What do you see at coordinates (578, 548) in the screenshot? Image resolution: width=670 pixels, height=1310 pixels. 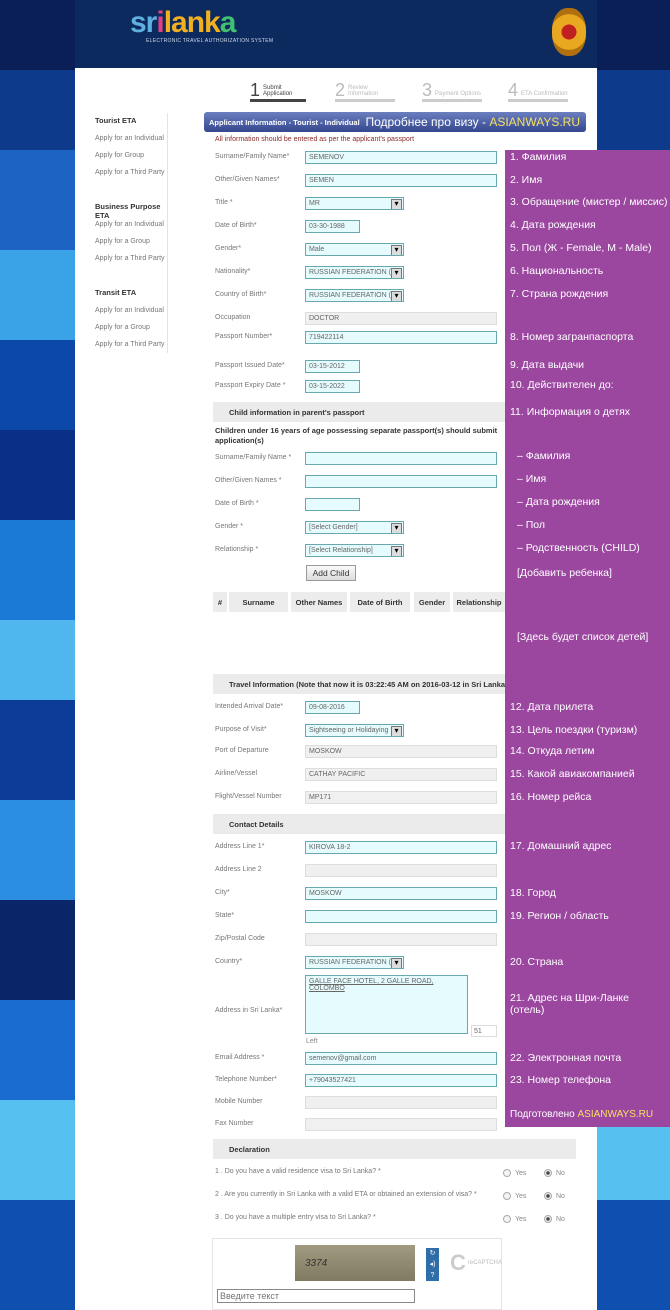 I see `annotation: – Родственность (CHILD)` at bounding box center [578, 548].